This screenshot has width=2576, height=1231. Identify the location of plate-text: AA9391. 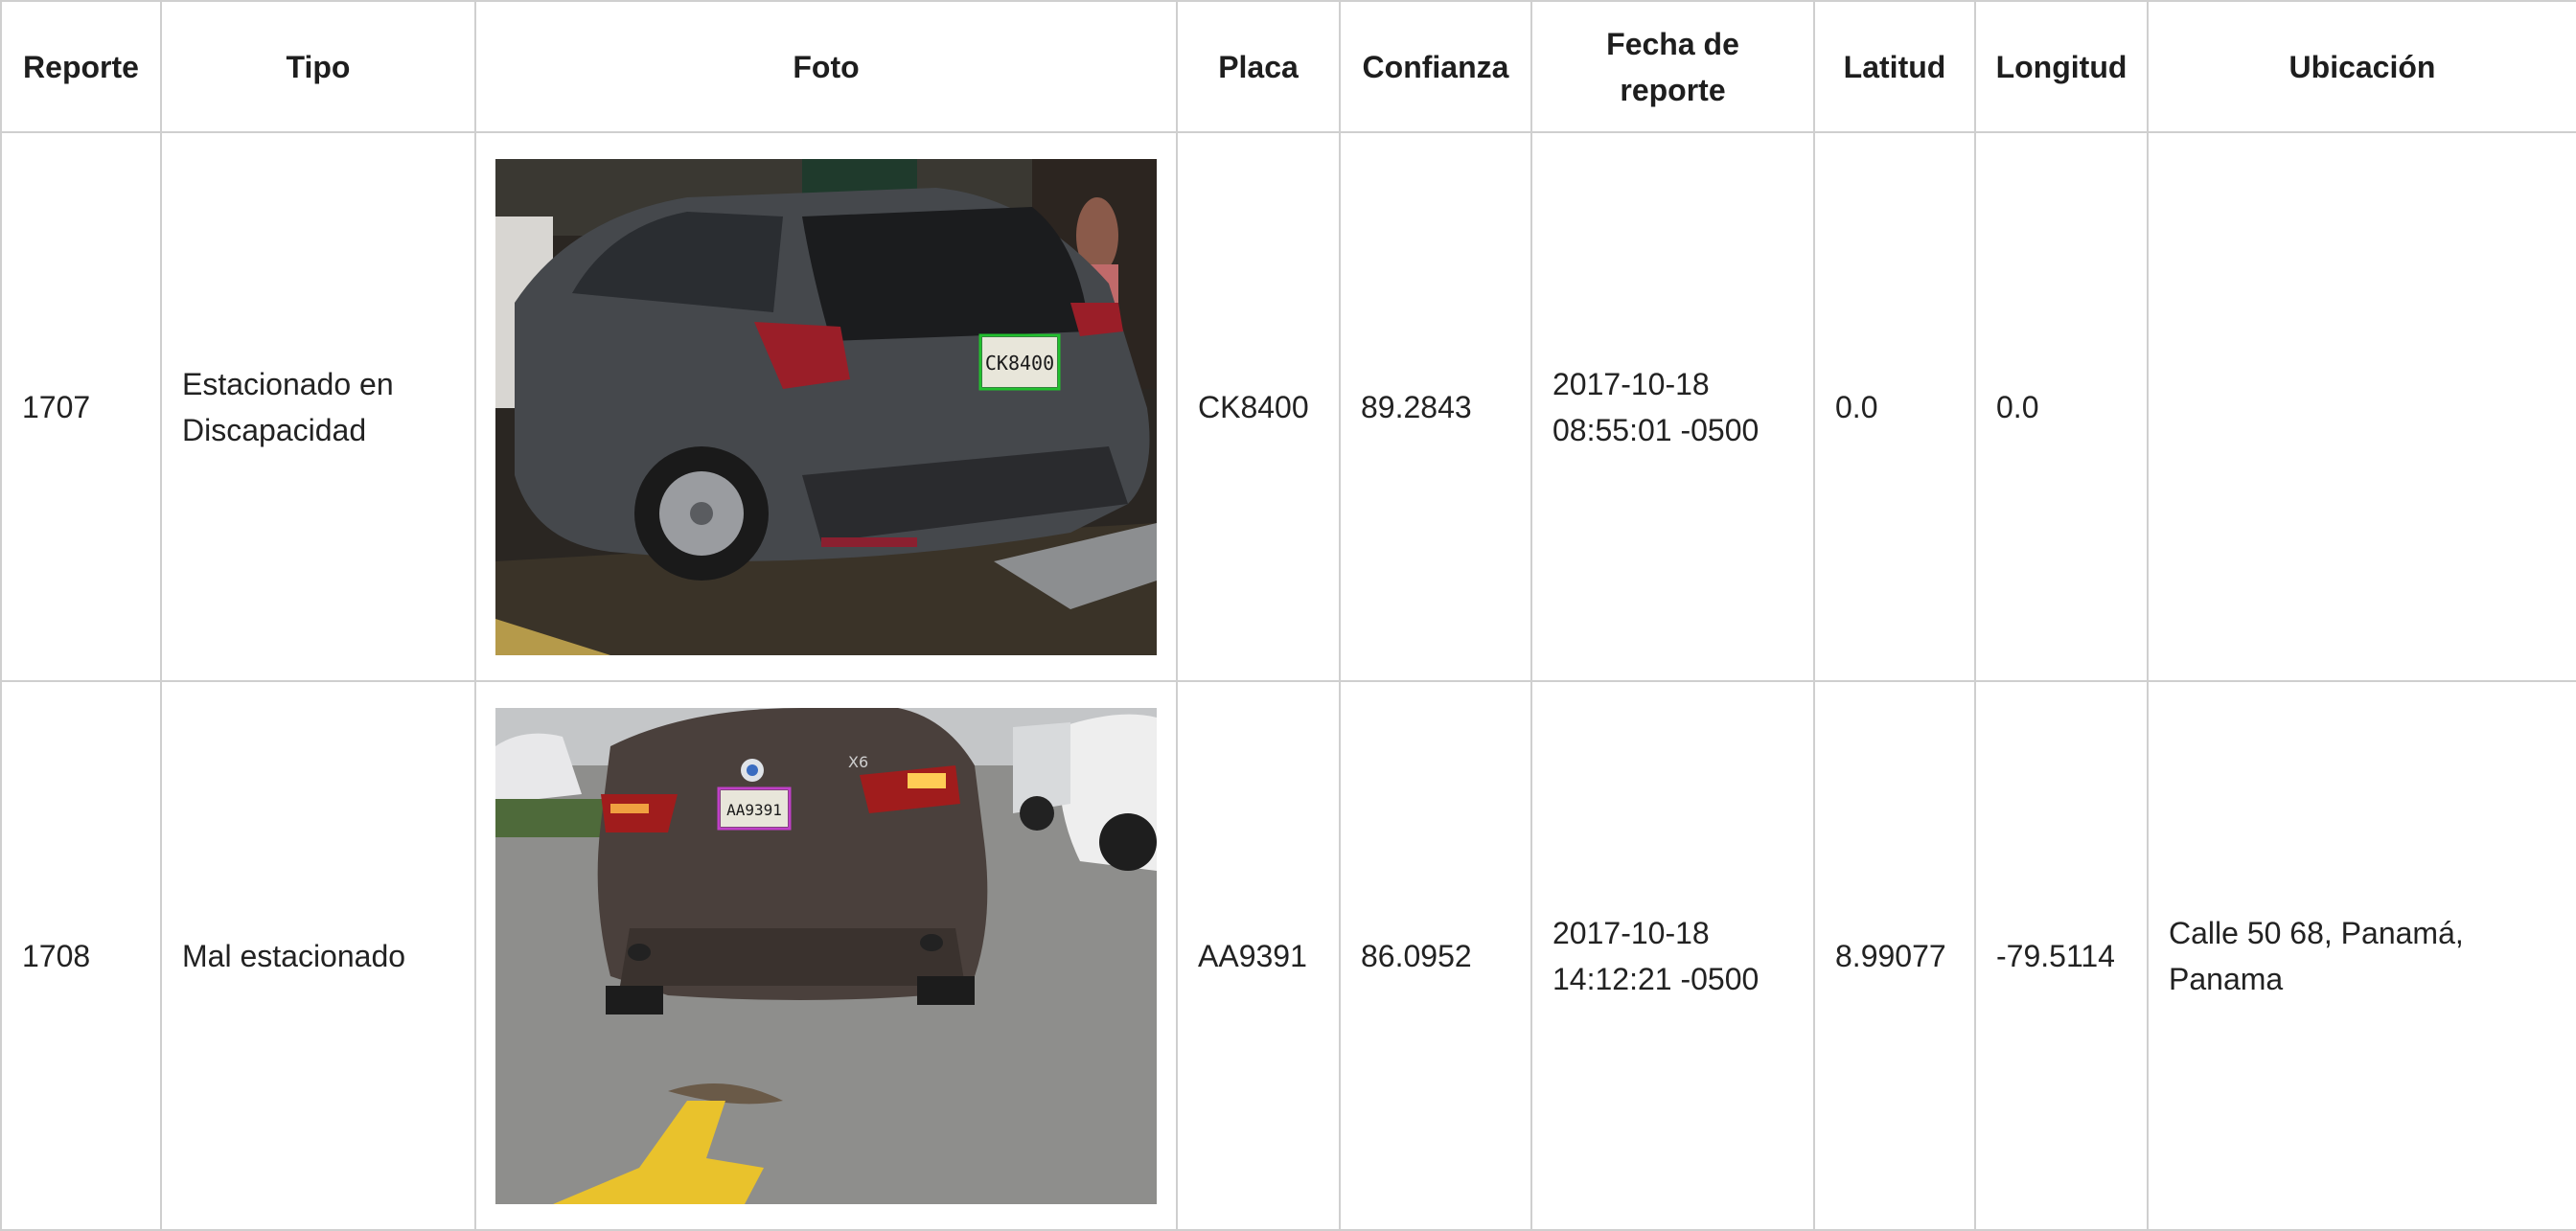
(754, 810).